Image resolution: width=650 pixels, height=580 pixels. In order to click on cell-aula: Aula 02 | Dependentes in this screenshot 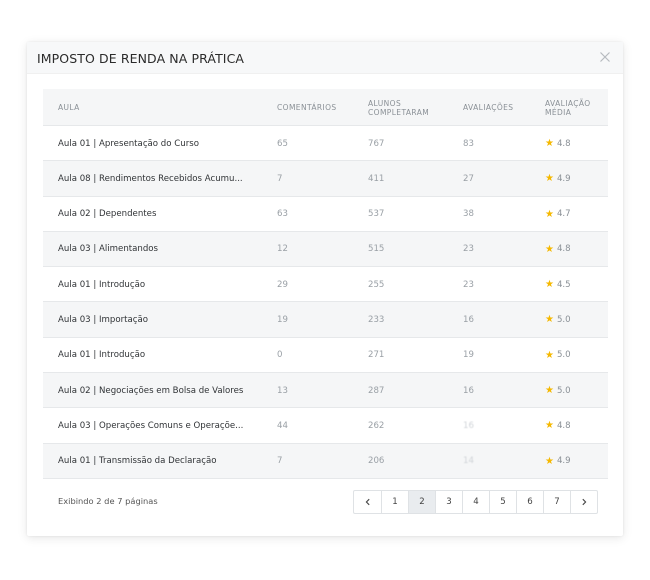, I will do `click(107, 214)`.